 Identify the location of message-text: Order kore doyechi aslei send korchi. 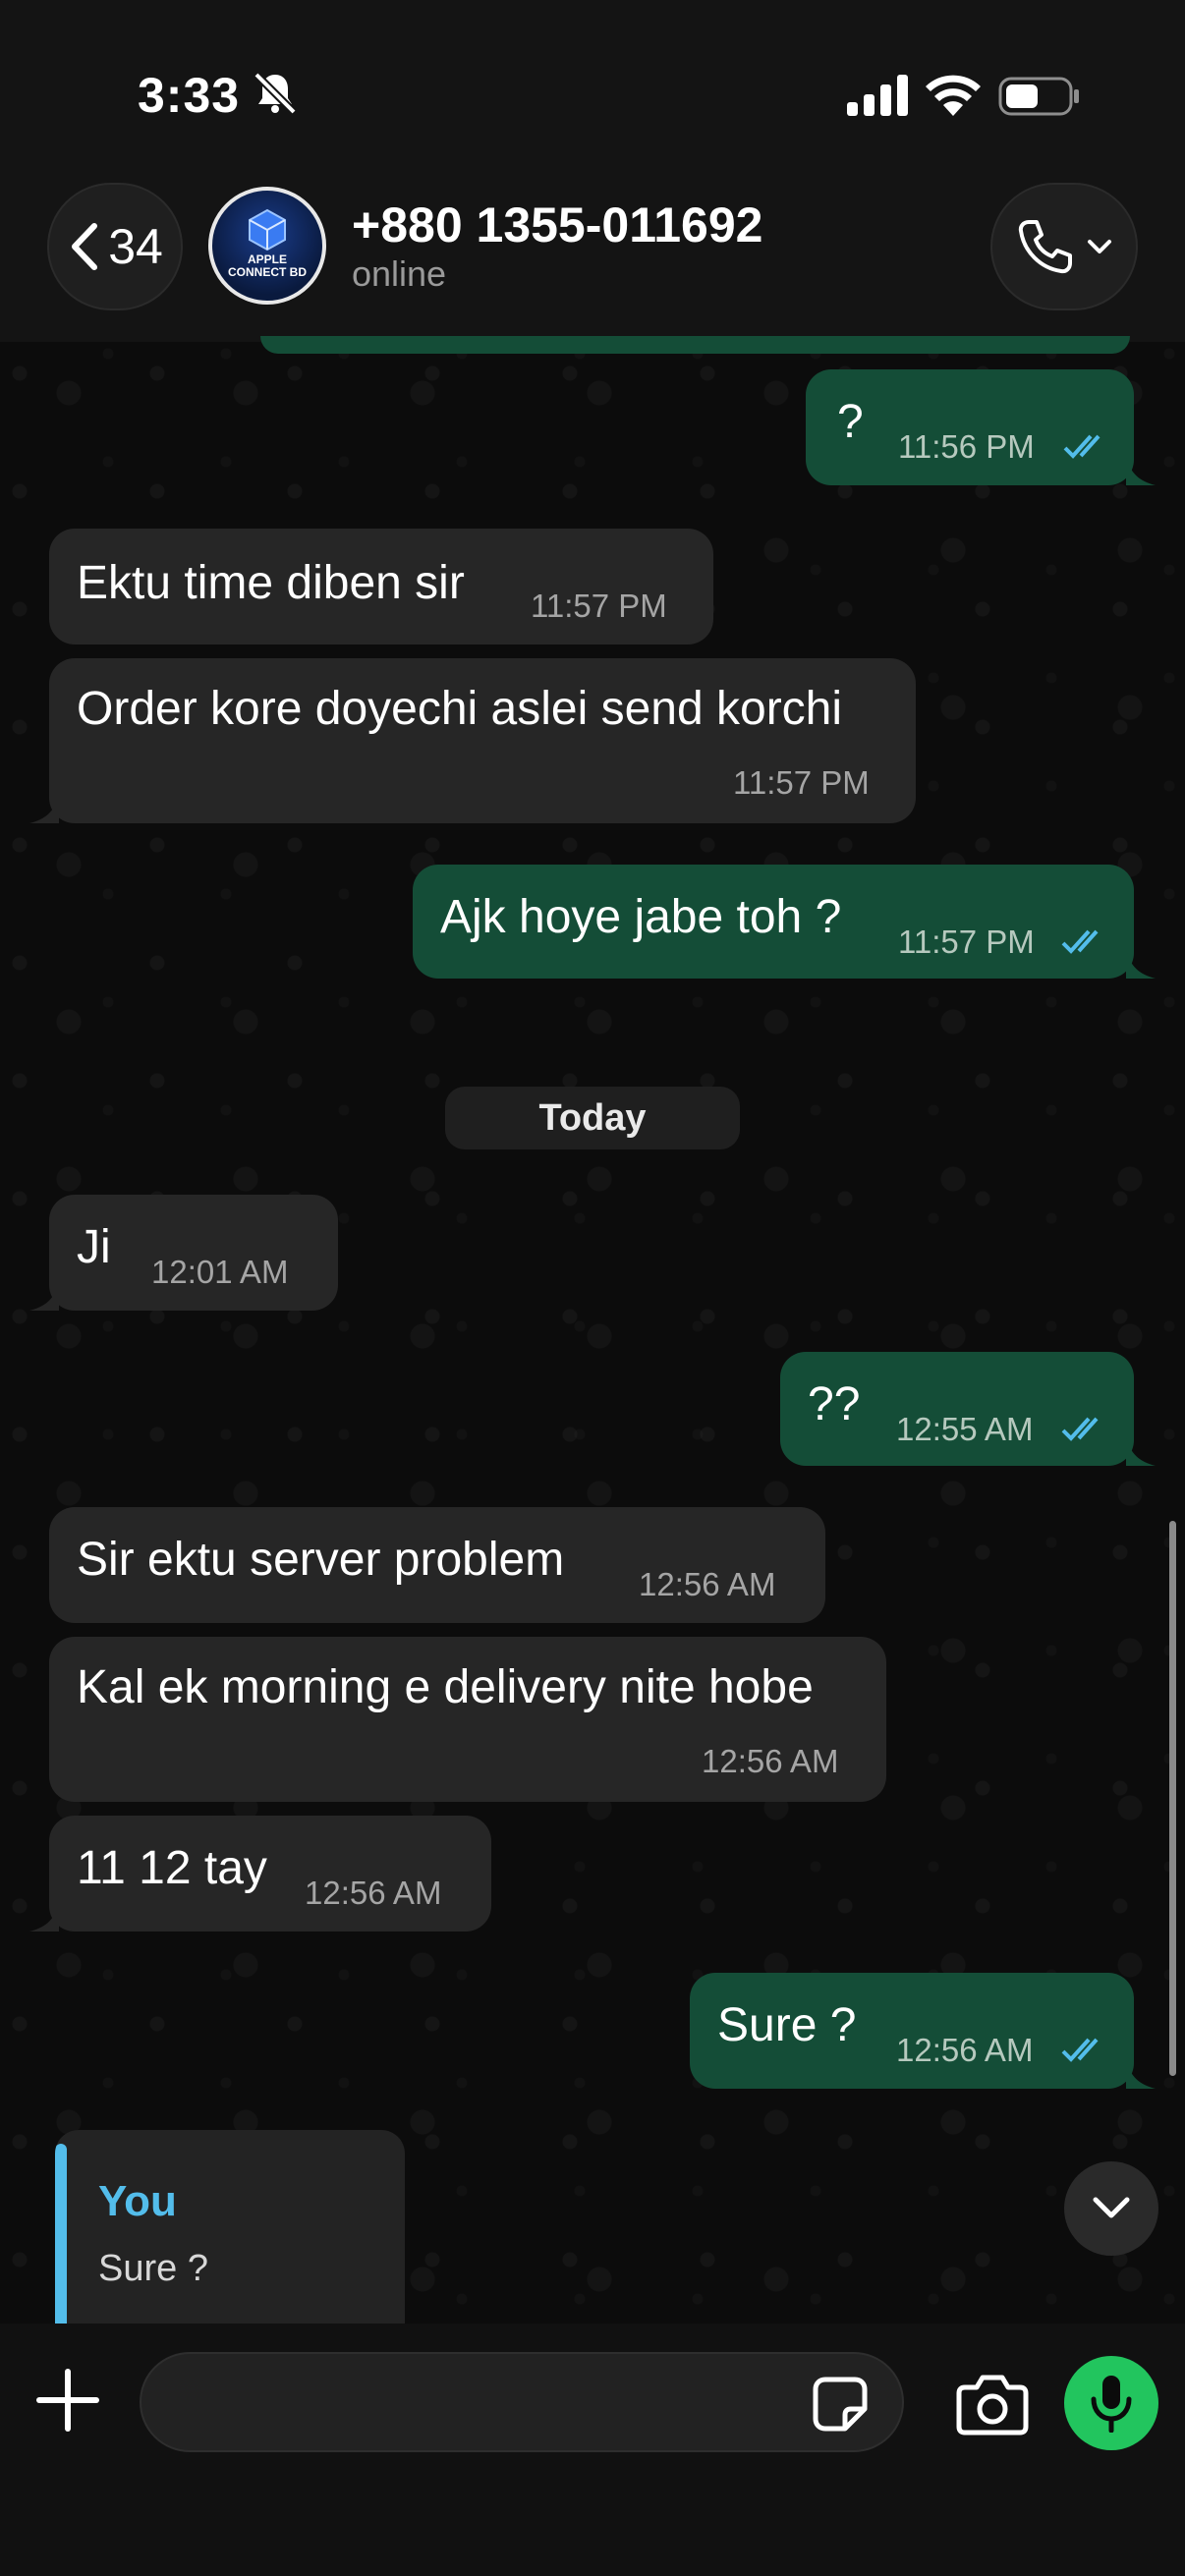
(460, 709).